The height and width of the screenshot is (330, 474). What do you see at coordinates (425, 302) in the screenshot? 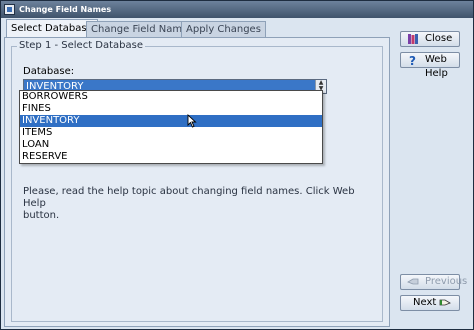
I see `next-label: Next` at bounding box center [425, 302].